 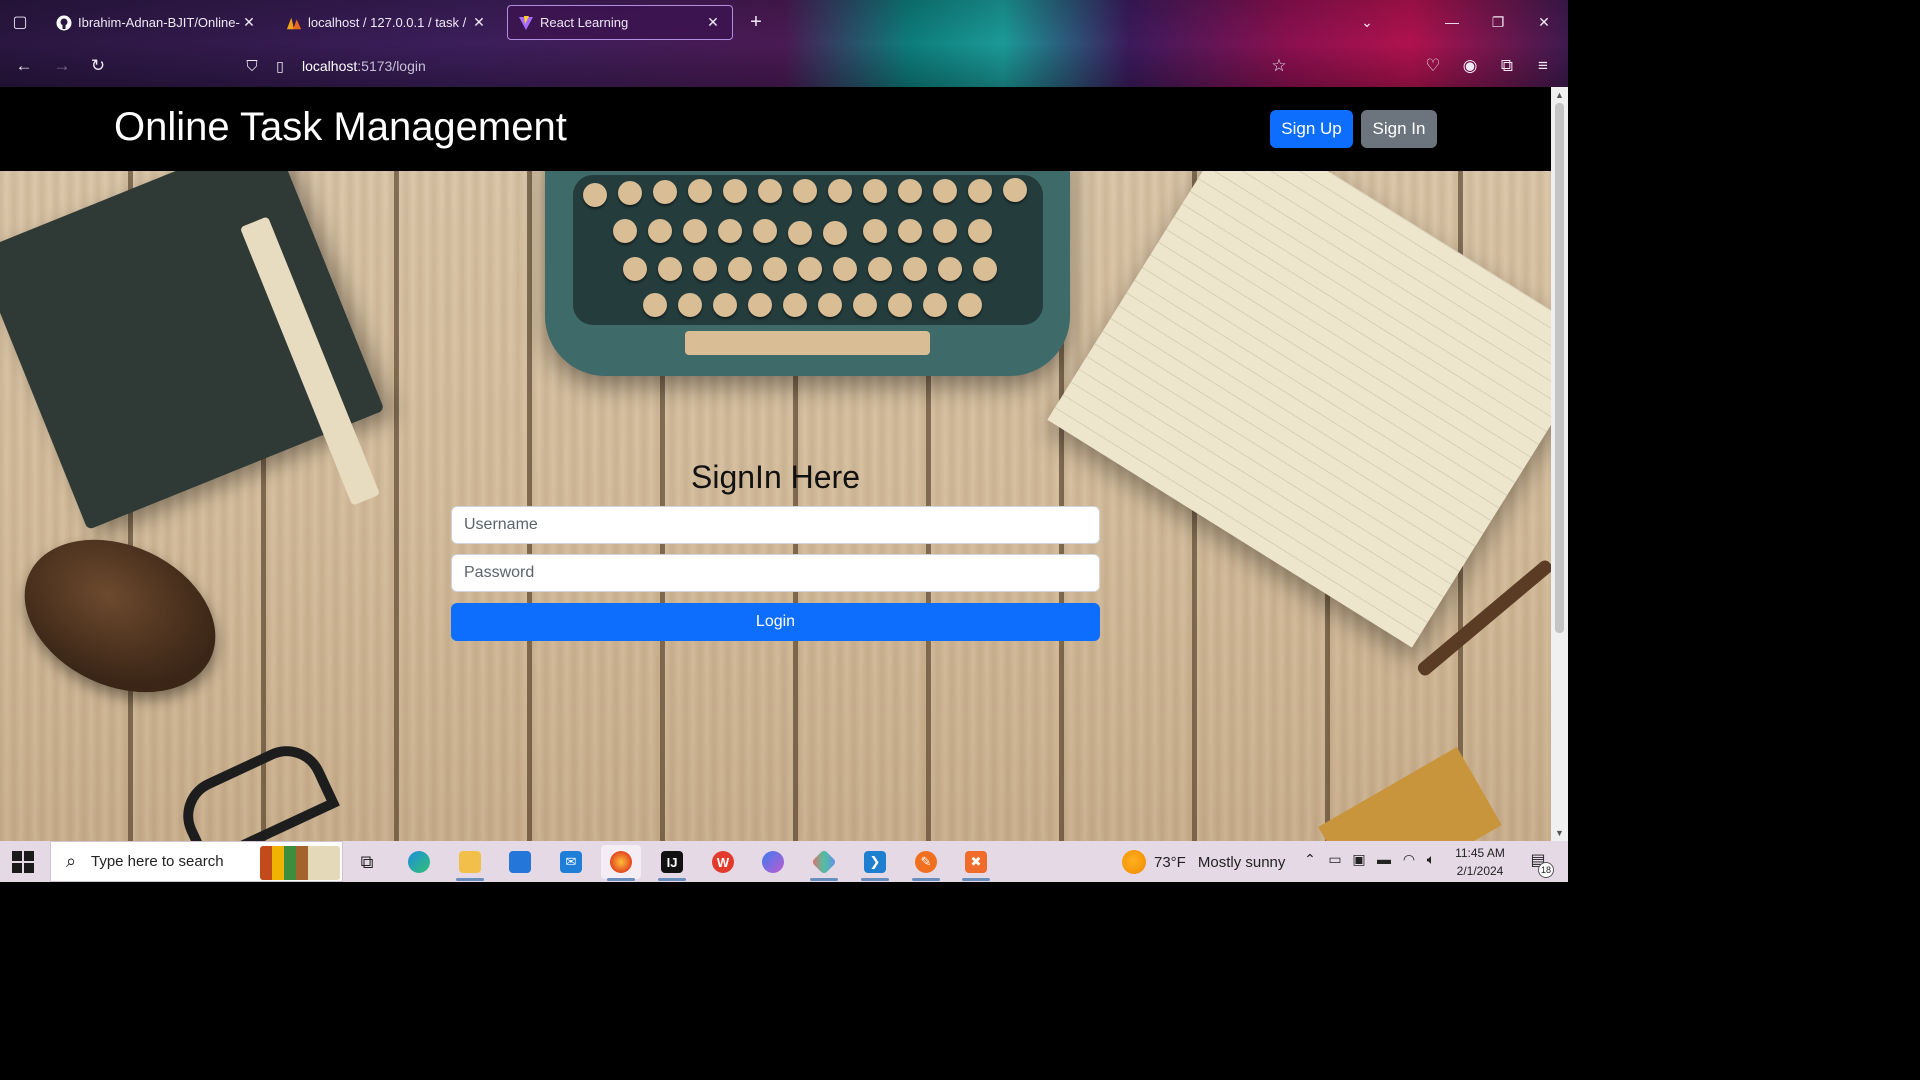 What do you see at coordinates (672, 863) in the screenshot?
I see `intellij-icon: IJ` at bounding box center [672, 863].